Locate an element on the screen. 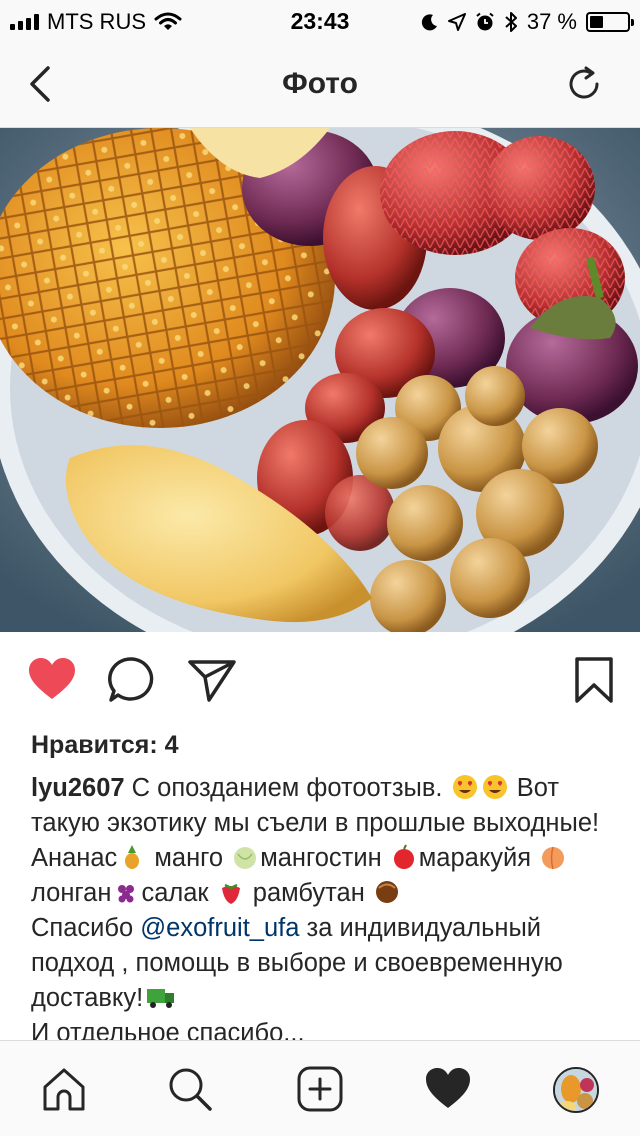 The height and width of the screenshot is (1136, 640). chestnut-emoji-icon is located at coordinates (386, 892).